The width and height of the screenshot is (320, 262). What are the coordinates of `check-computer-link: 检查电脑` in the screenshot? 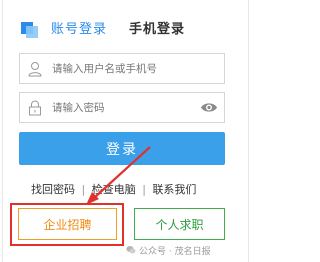 It's located at (114, 189).